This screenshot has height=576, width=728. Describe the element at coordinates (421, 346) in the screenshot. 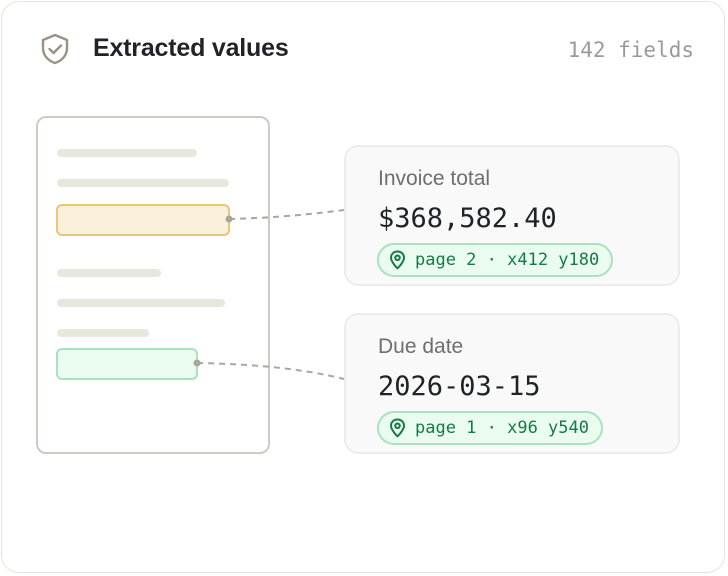

I see `field-label: Due date` at that location.